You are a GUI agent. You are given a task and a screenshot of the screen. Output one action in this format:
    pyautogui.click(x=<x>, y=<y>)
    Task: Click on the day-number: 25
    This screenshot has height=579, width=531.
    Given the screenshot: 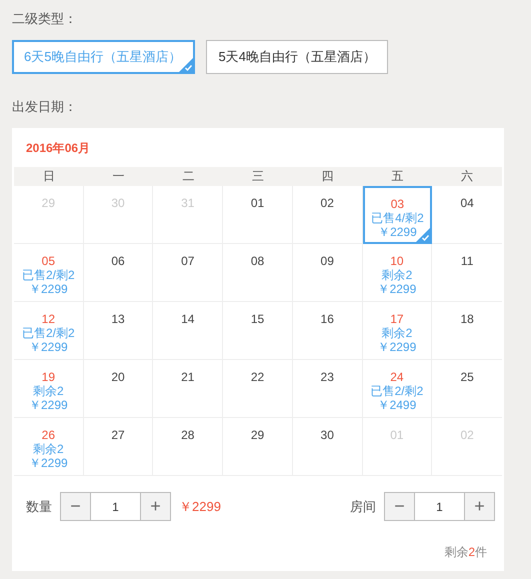 What is the action you would take?
    pyautogui.click(x=467, y=377)
    